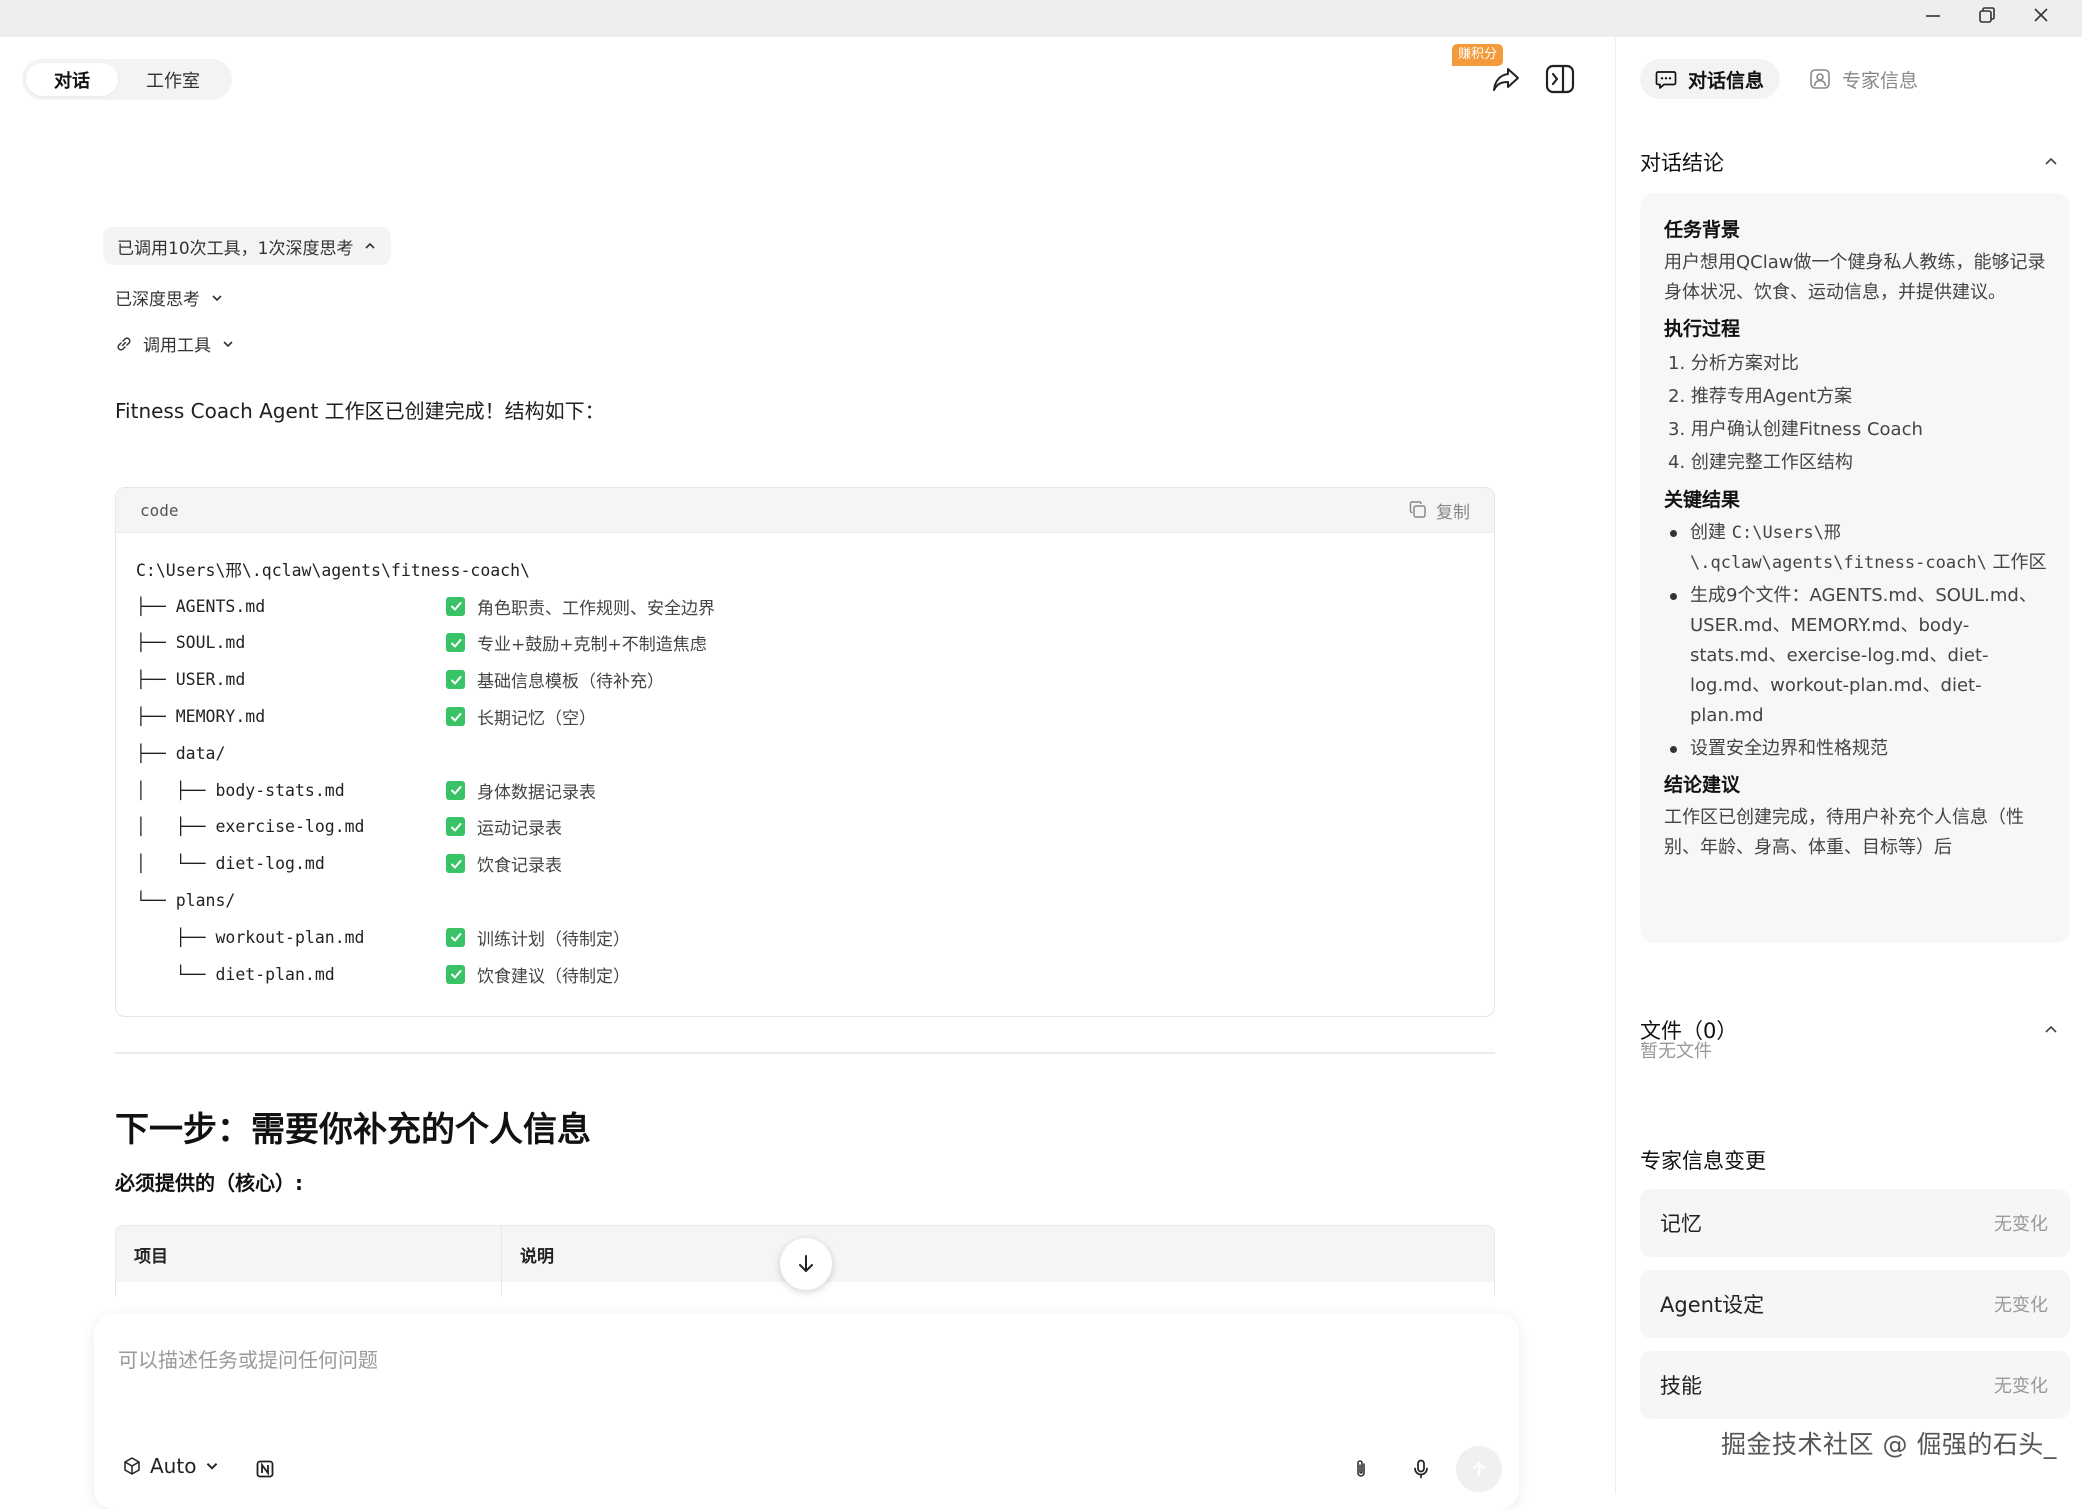 The image size is (2082, 1509). What do you see at coordinates (205, 901) in the screenshot?
I see `tree-filename: plans/` at bounding box center [205, 901].